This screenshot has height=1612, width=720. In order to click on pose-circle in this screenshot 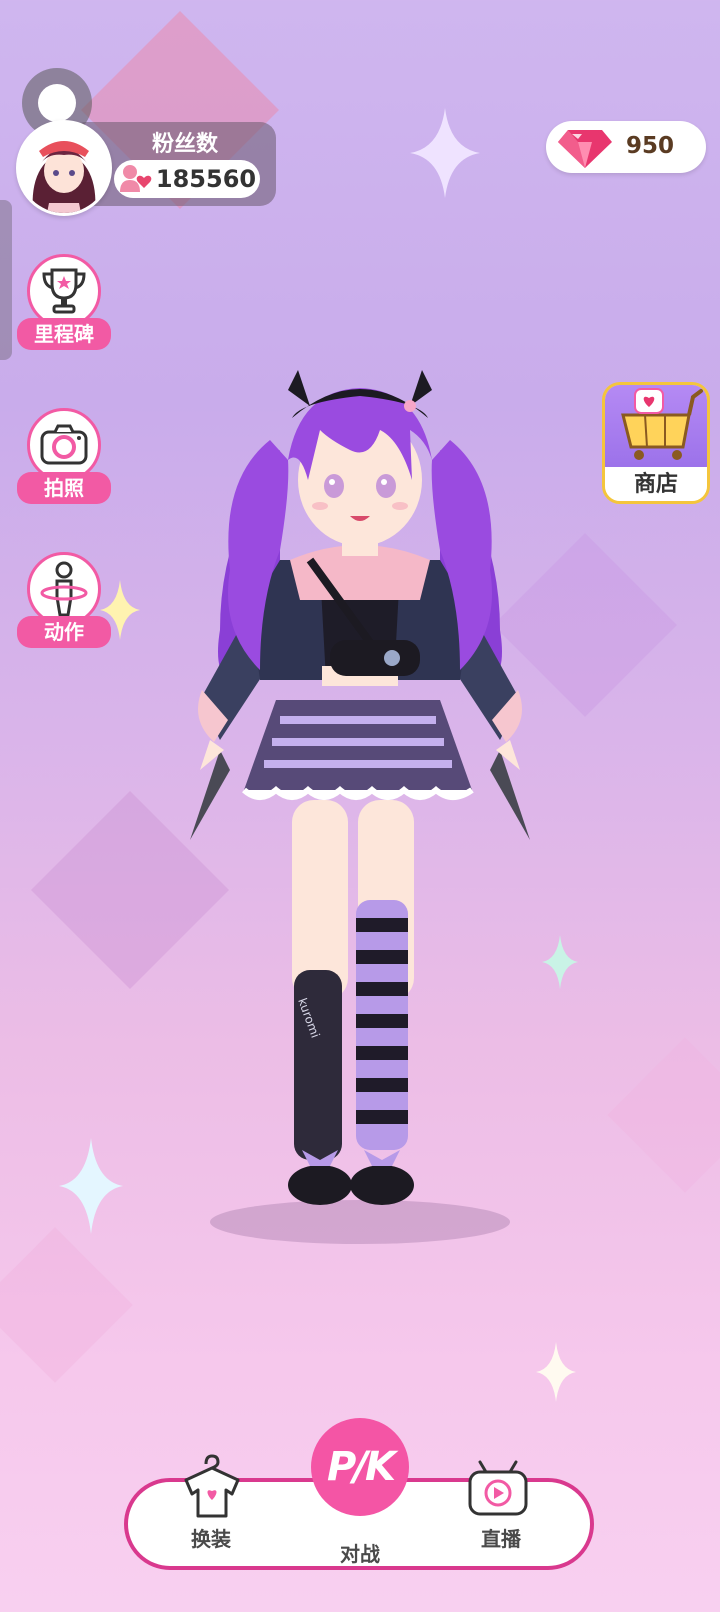, I will do `click(64, 589)`.